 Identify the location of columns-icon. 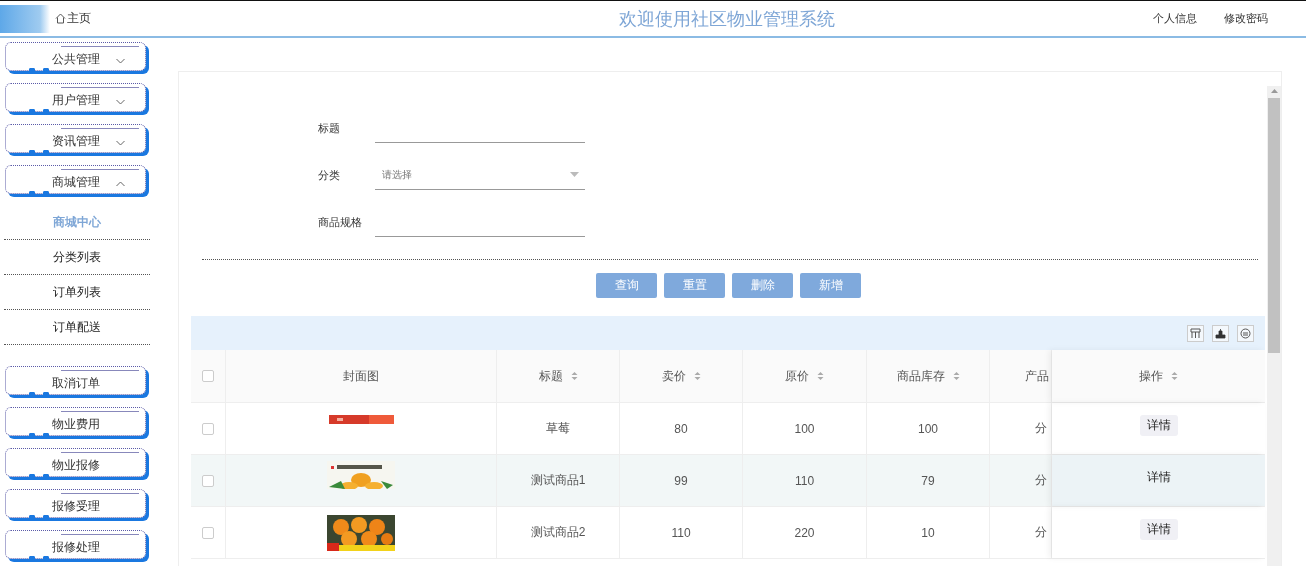
(1195, 333).